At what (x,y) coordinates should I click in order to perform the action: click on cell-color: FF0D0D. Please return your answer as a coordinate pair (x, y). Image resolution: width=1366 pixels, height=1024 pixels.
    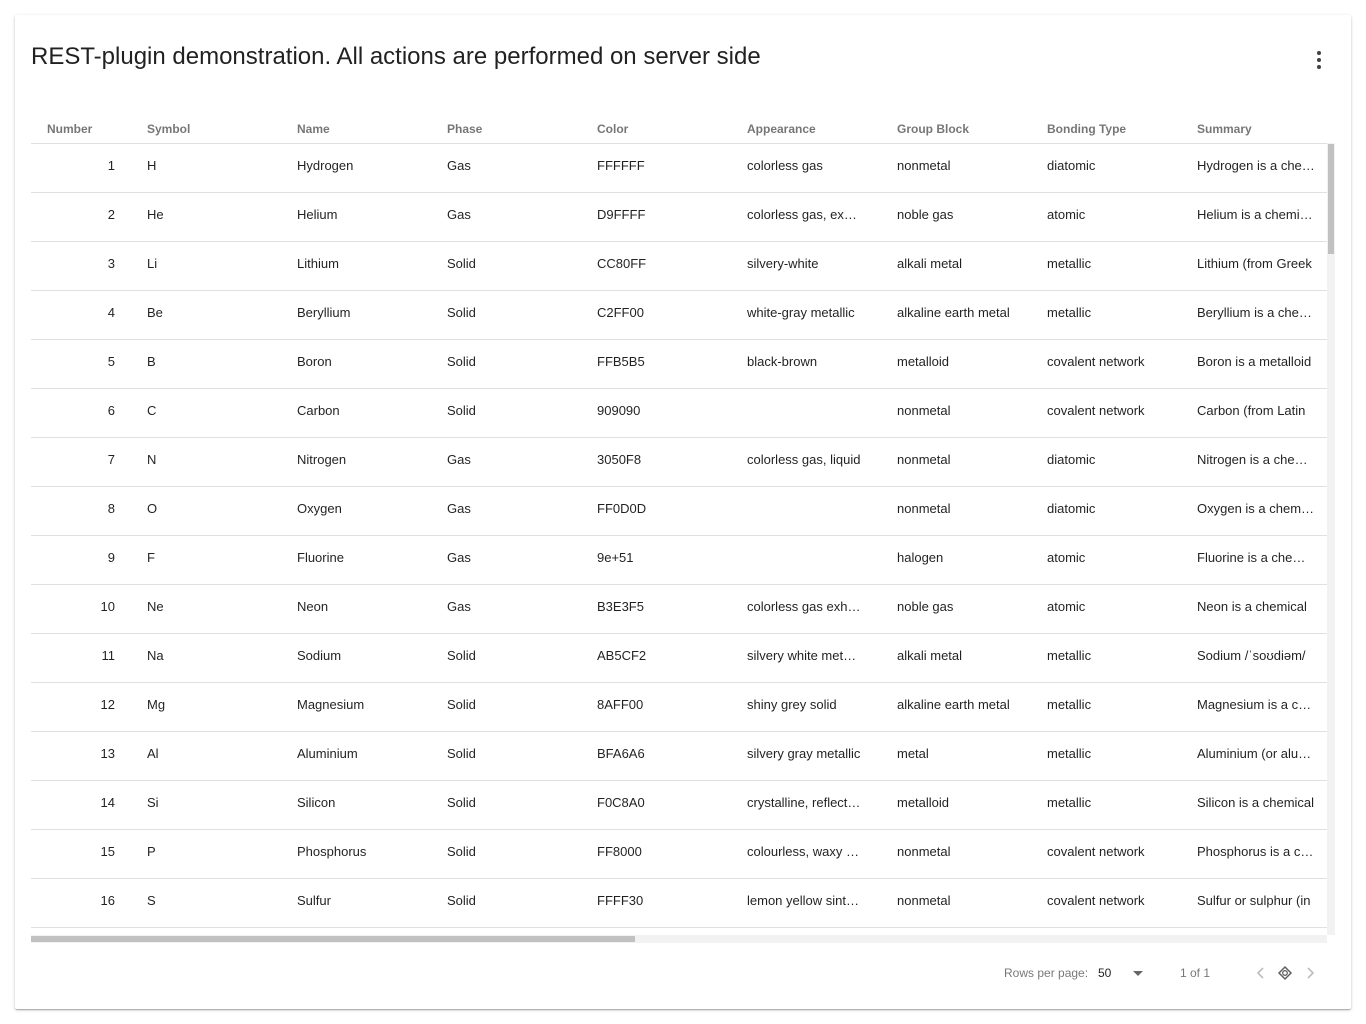
    Looking at the image, I should click on (622, 508).